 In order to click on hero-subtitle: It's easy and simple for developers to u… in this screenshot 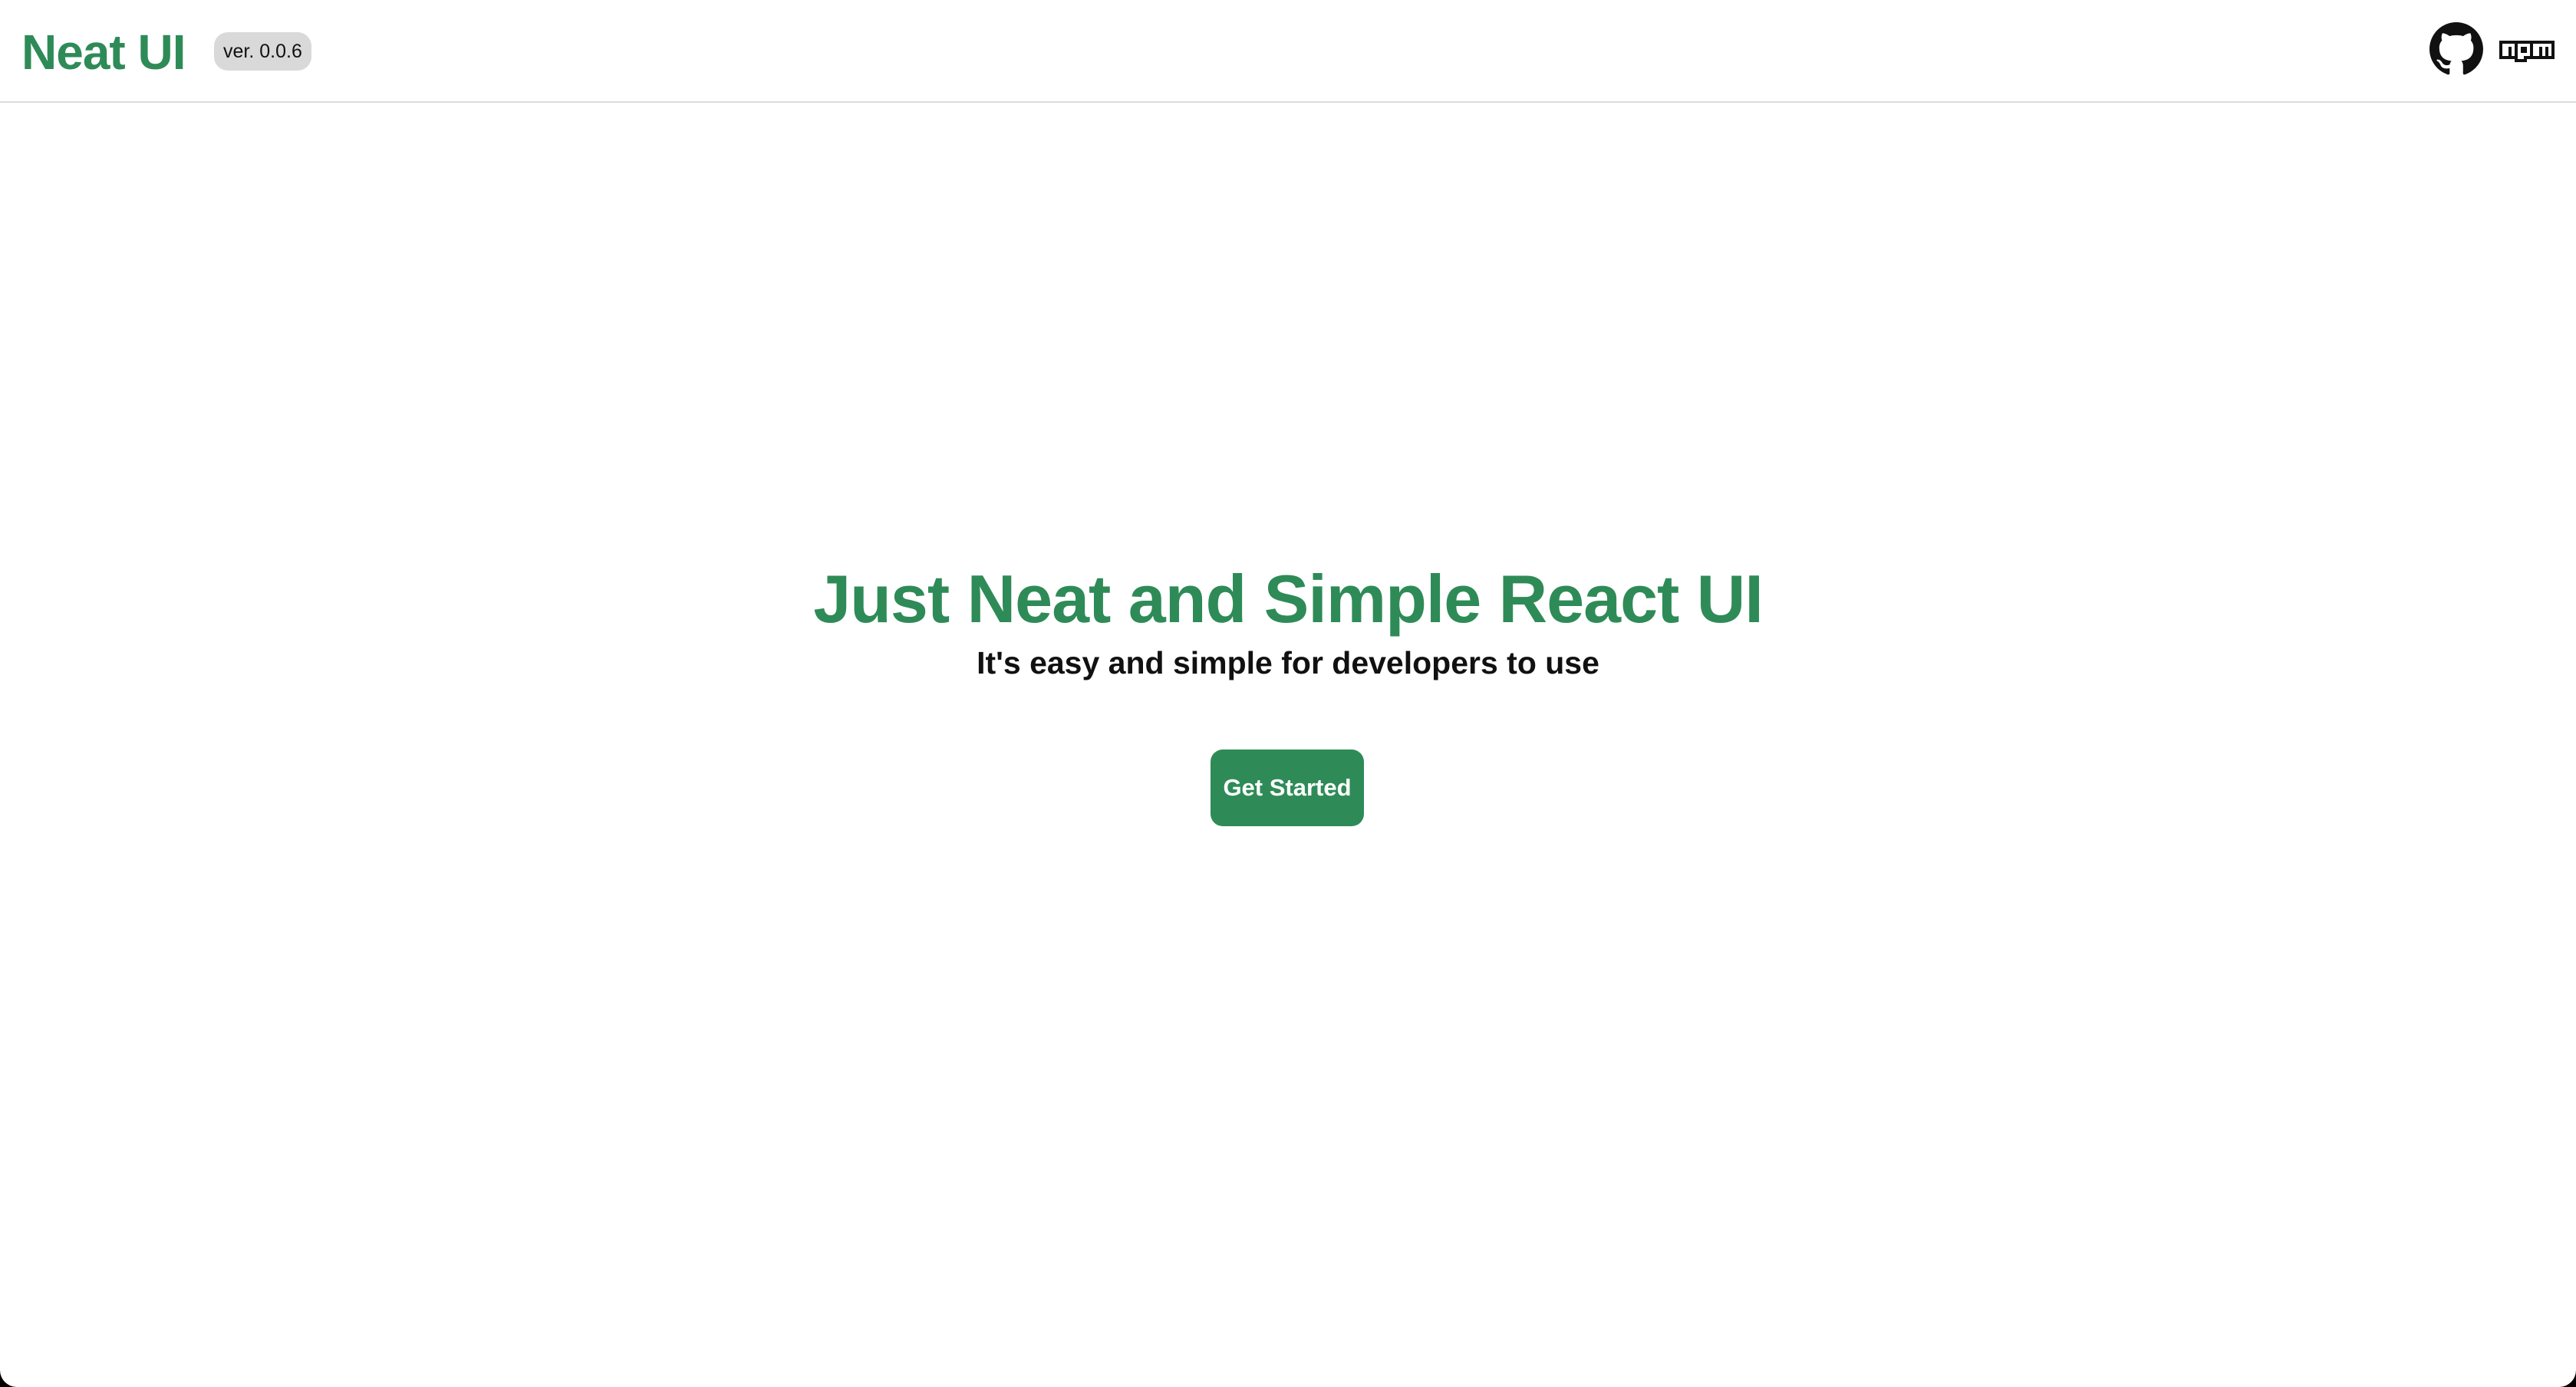, I will do `click(1288, 662)`.